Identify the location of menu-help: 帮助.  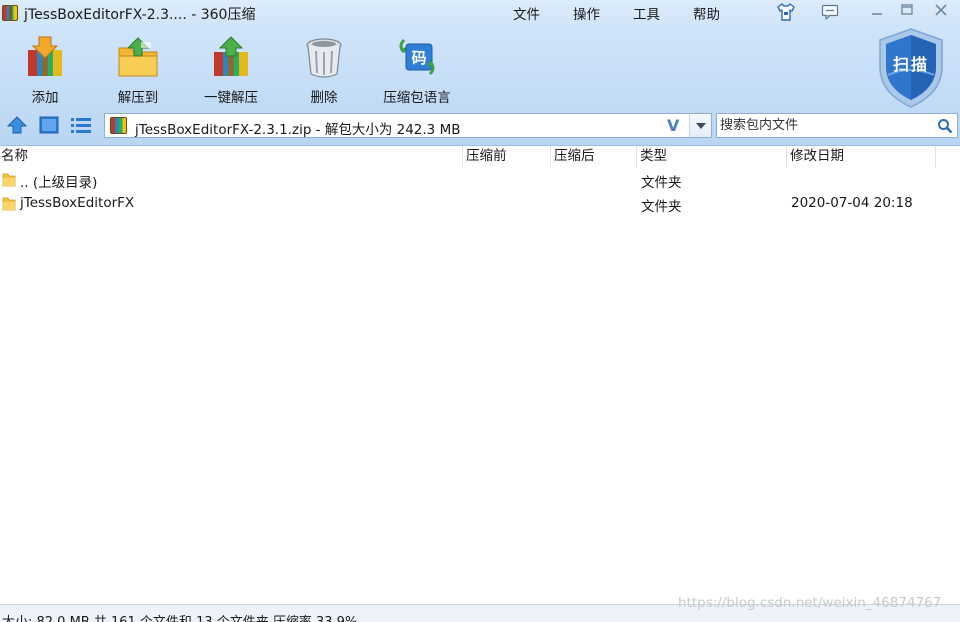
(706, 13).